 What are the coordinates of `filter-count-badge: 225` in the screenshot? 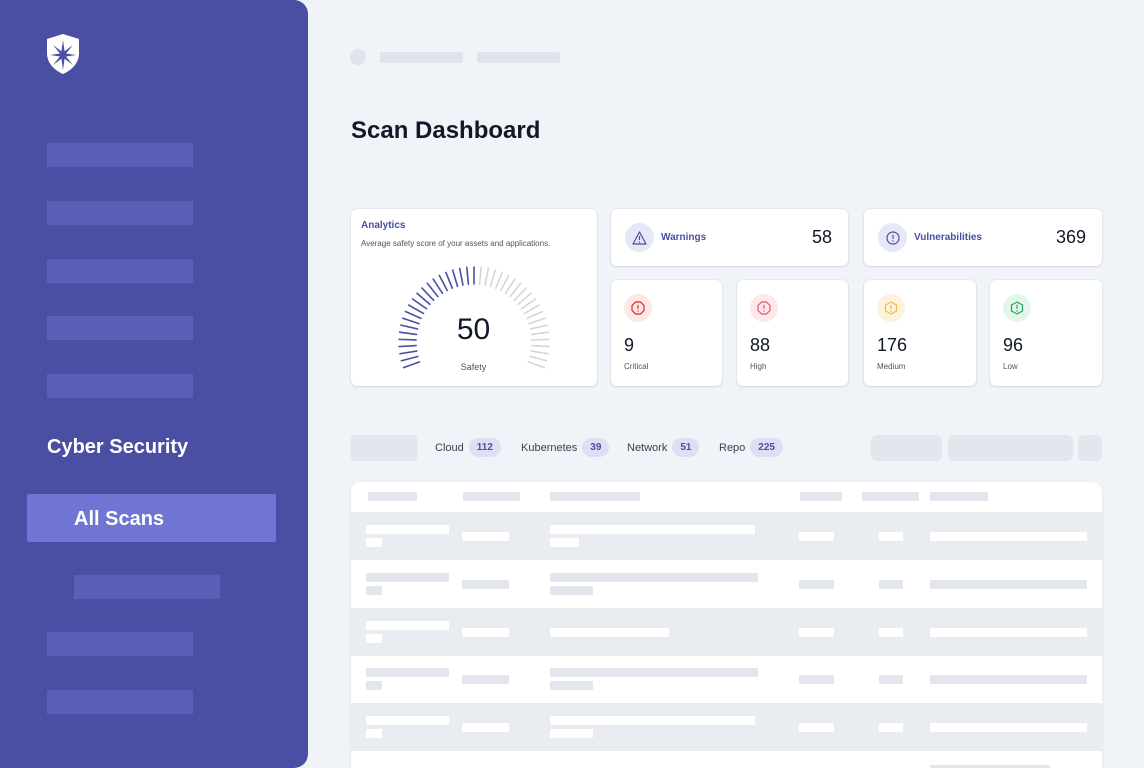 It's located at (766, 447).